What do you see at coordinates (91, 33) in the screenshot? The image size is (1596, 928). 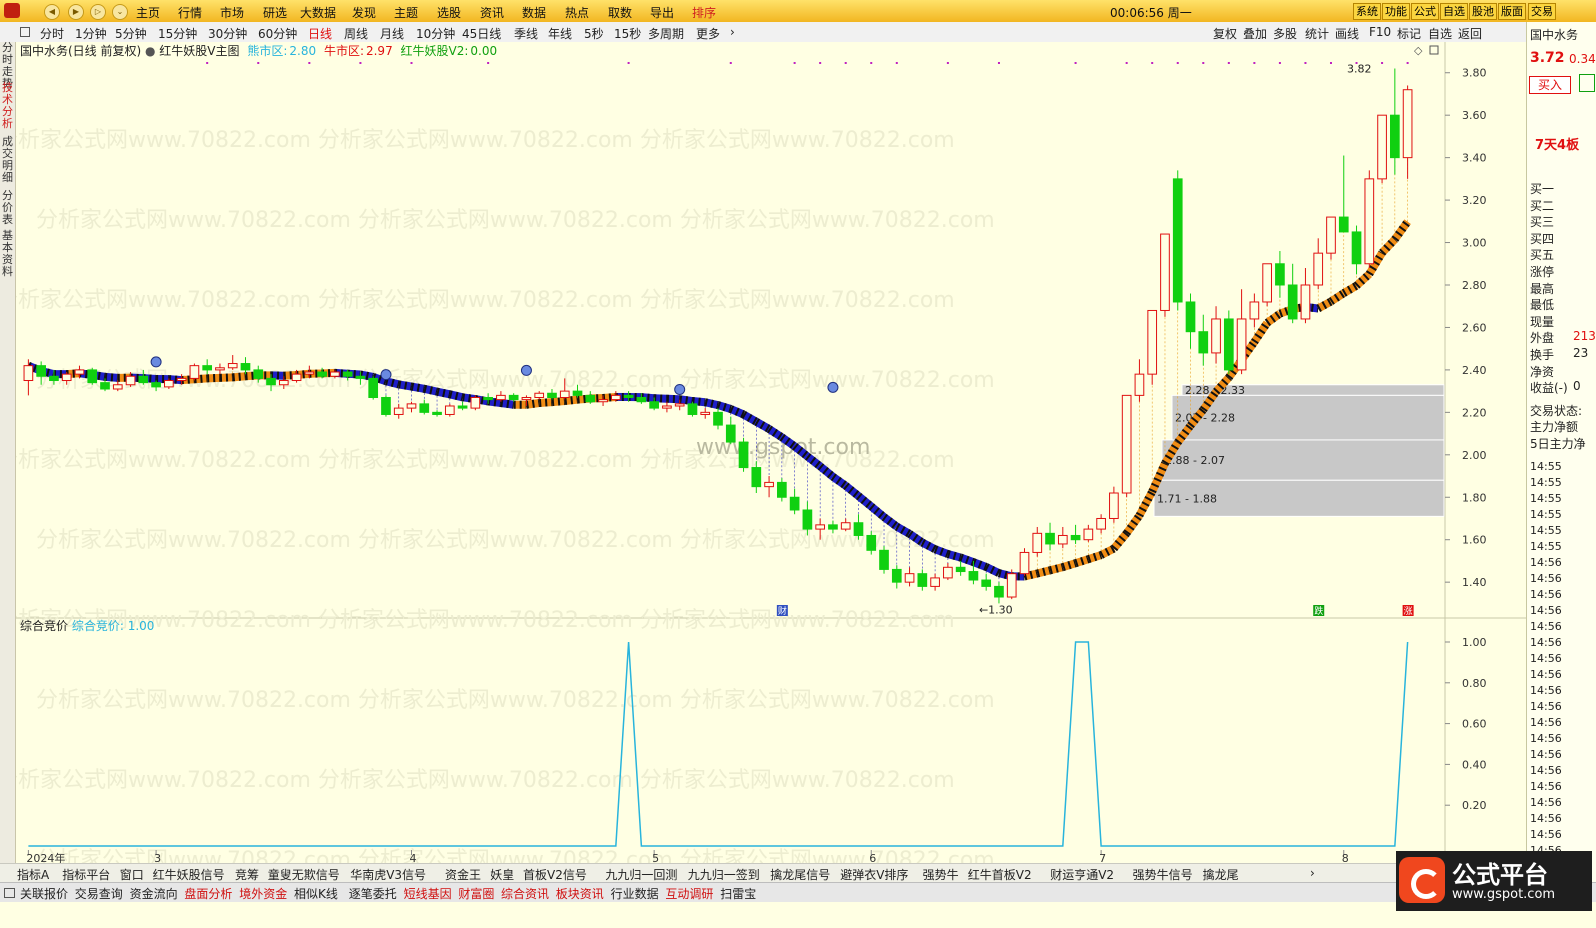 I see `period-tab: 1分钟` at bounding box center [91, 33].